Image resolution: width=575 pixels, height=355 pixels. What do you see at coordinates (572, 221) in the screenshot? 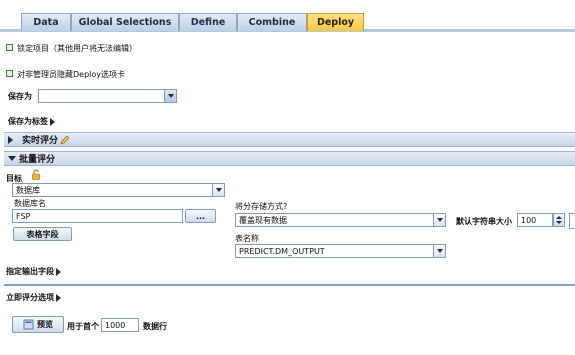
I see `clipped-control` at bounding box center [572, 221].